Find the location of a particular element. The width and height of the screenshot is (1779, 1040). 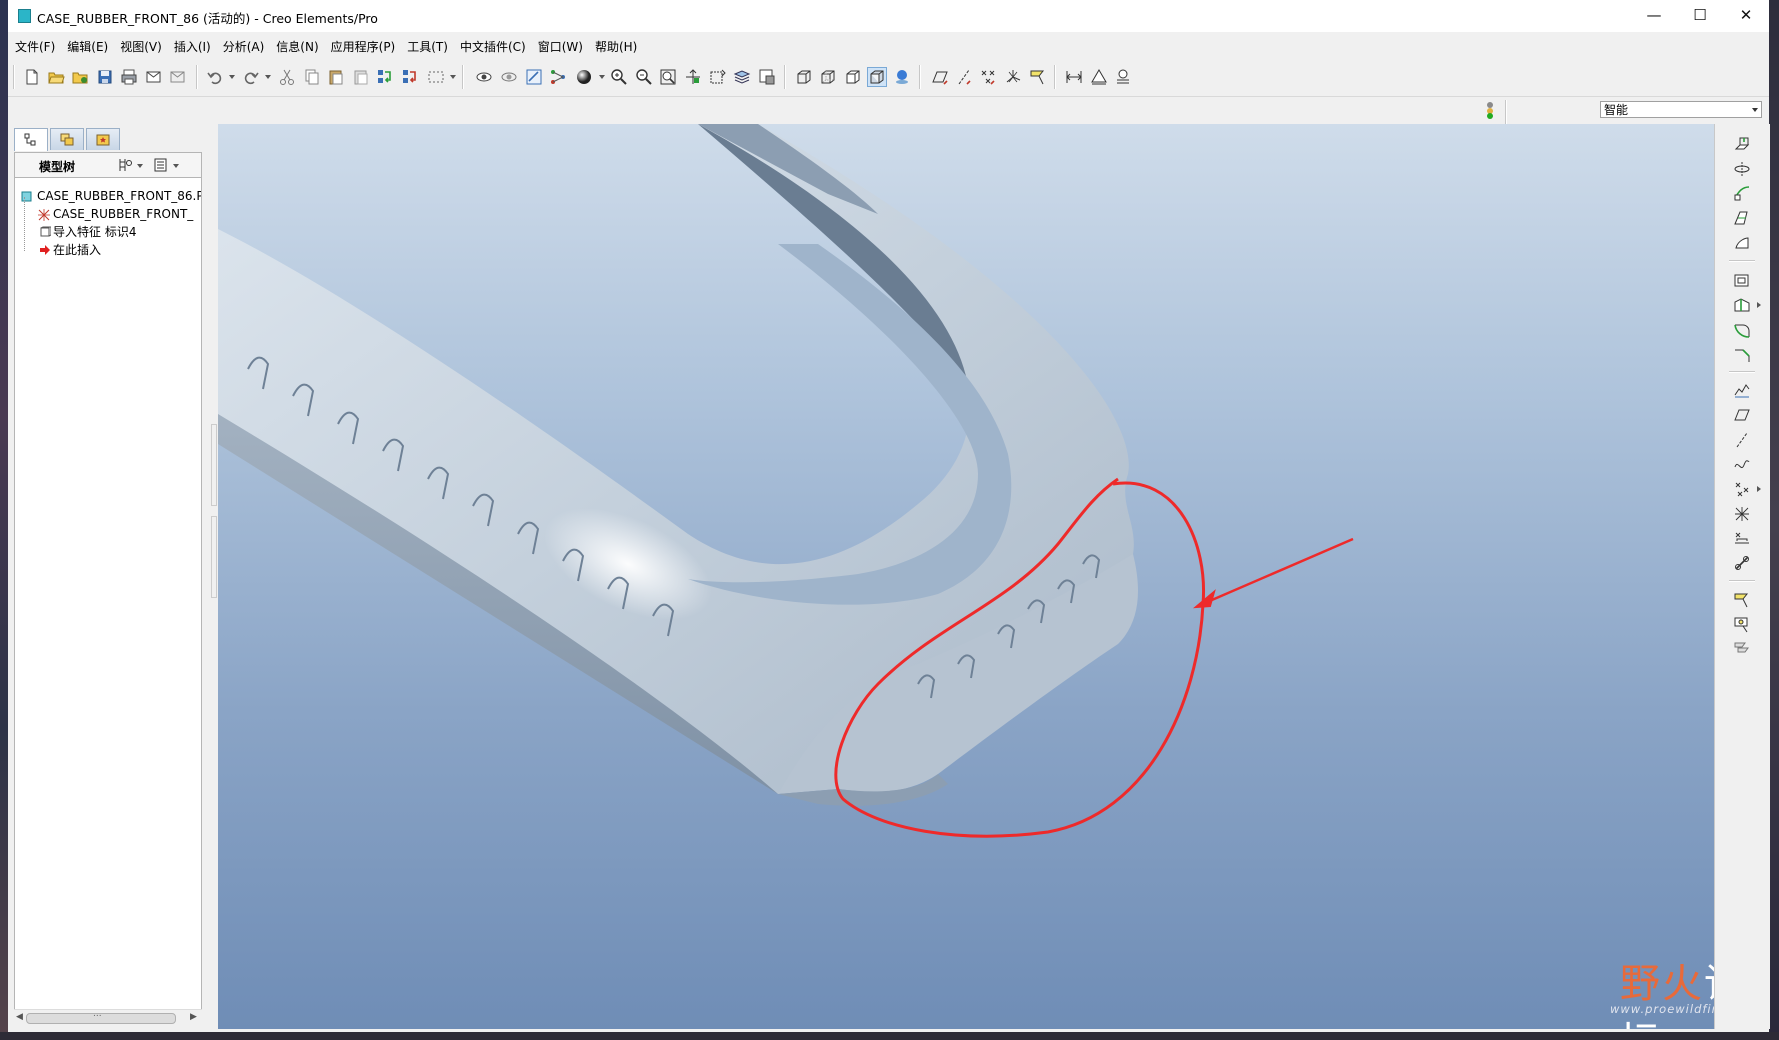

tree-show-dropdown-icon is located at coordinates (176, 166).